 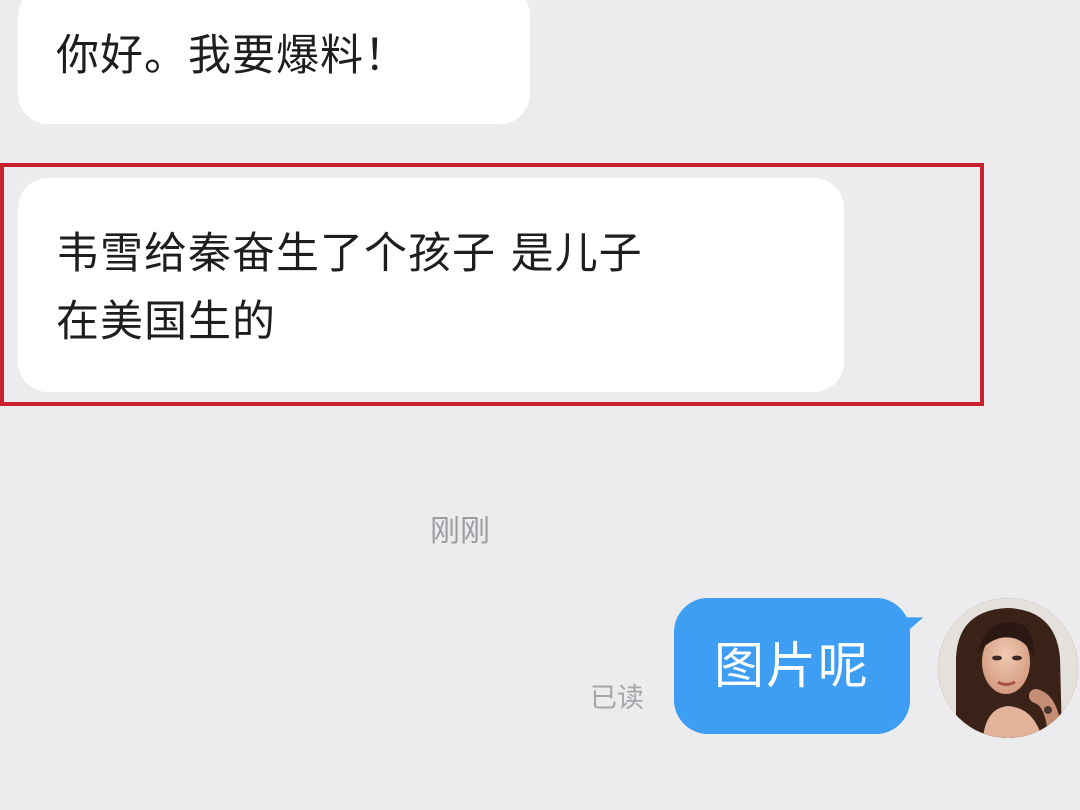 I want to click on message-text-line: 韦雪给秦奋生了个孩子 是儿子, so click(x=349, y=254).